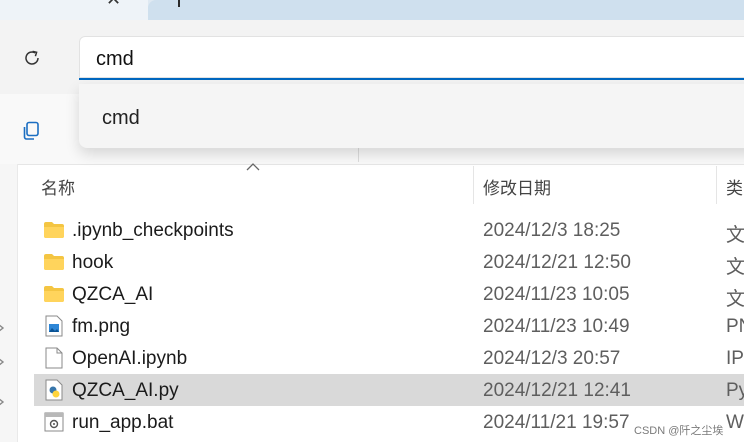 This screenshot has height=442, width=744. Describe the element at coordinates (396, 59) in the screenshot. I see `address-input` at that location.